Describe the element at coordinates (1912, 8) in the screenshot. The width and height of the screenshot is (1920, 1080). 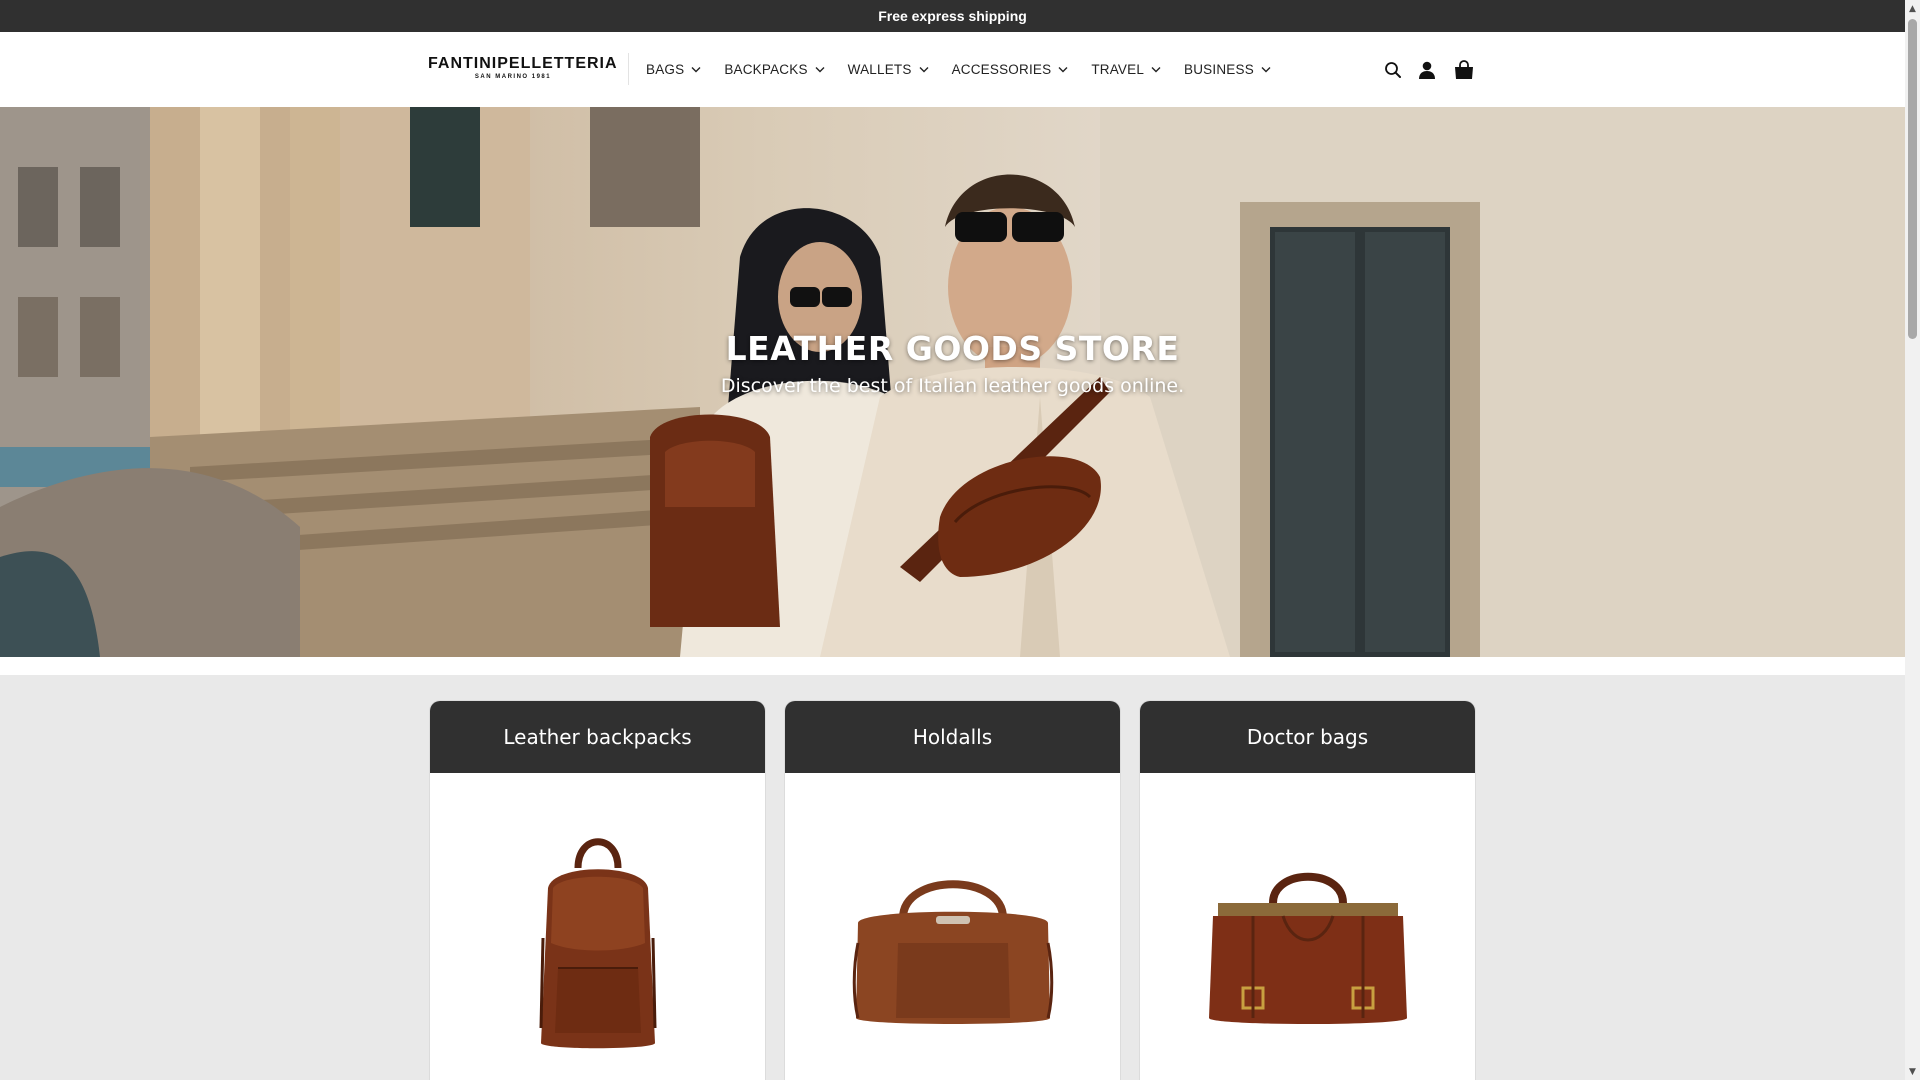
I see `scroll-up-arrow-icon: ▲` at that location.